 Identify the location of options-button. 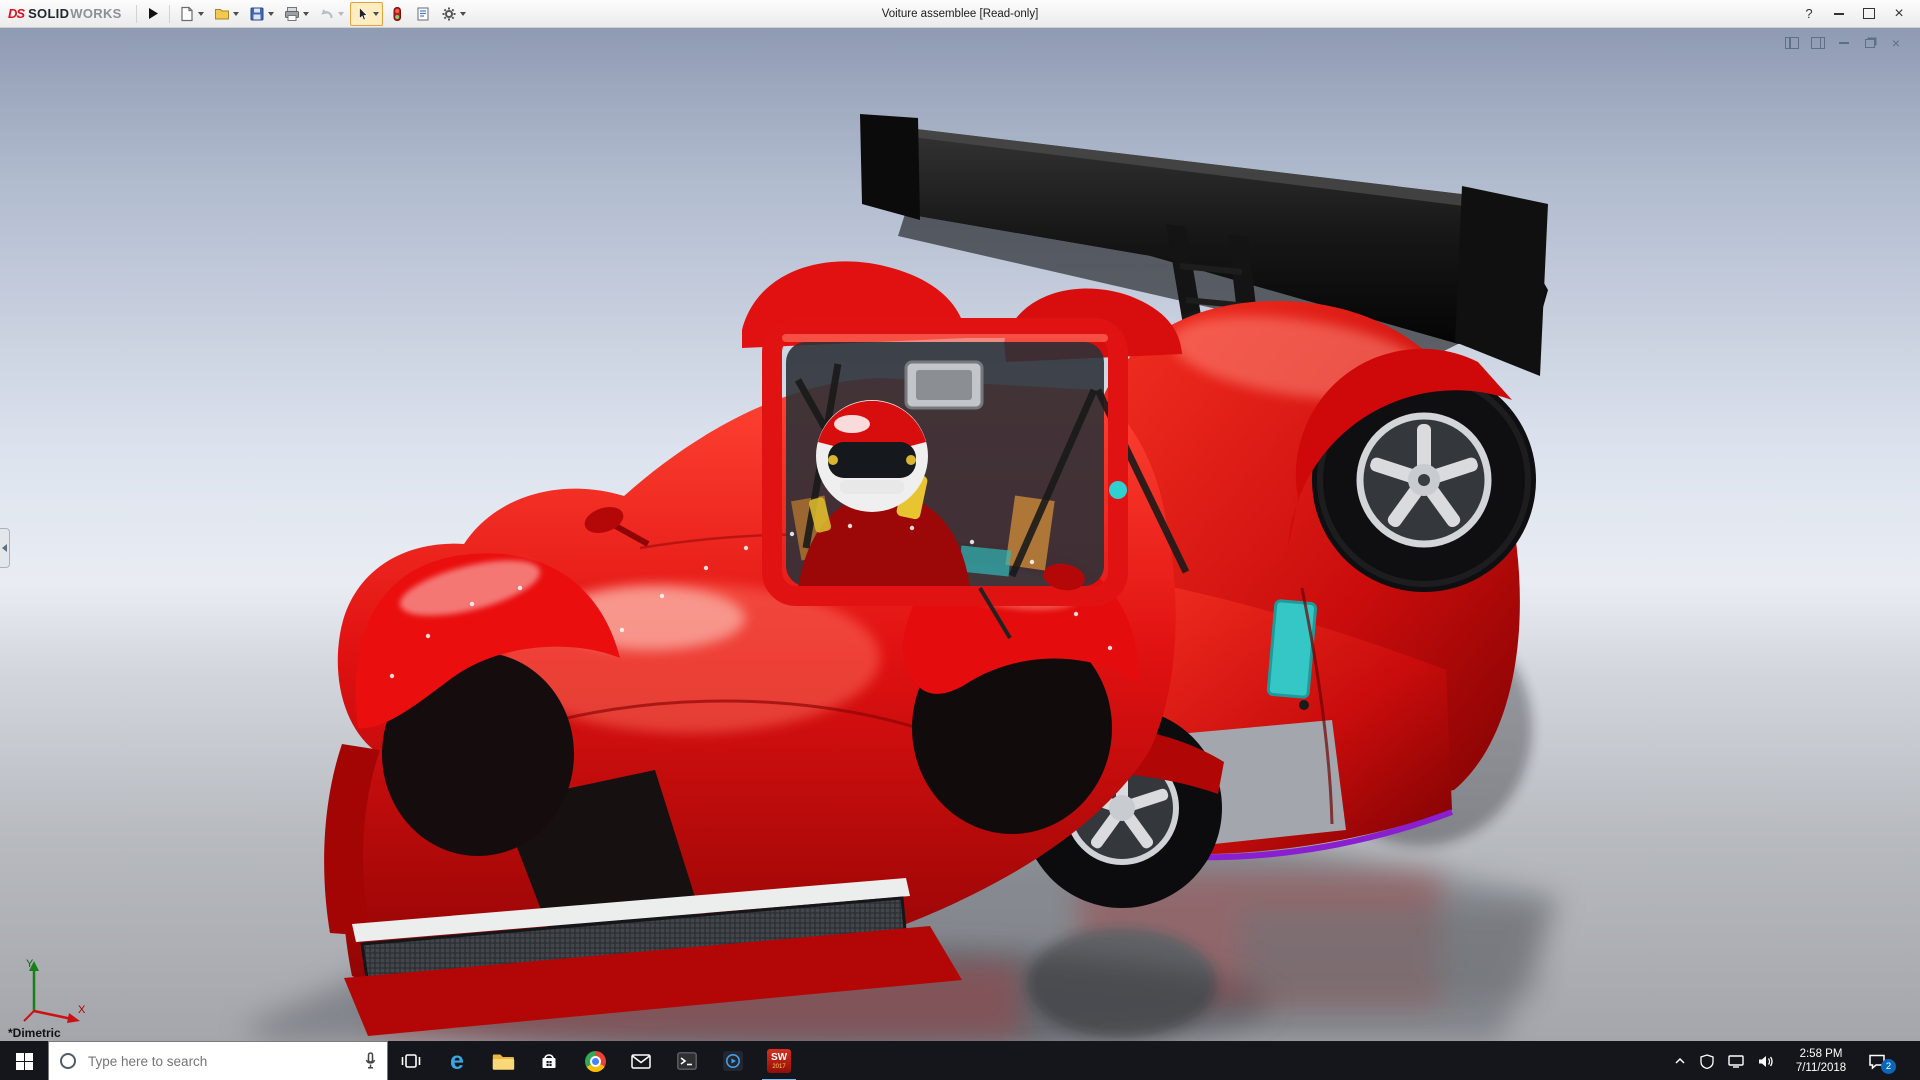
(453, 14).